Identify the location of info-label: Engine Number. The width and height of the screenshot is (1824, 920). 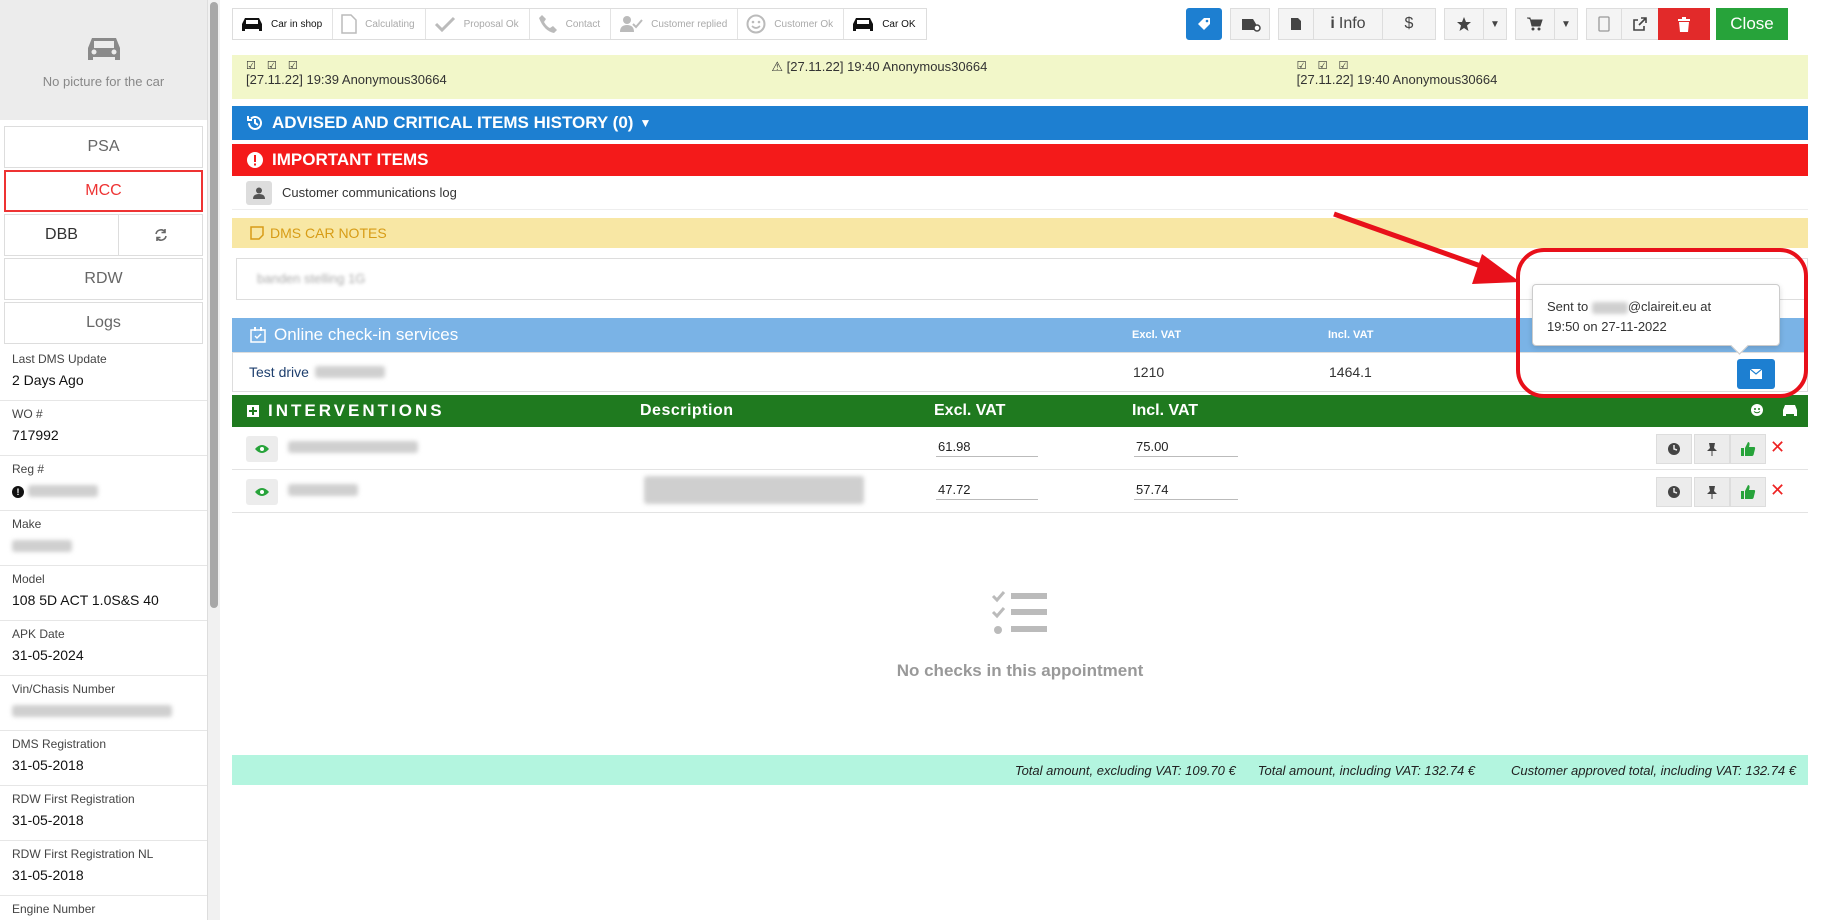
(54, 909).